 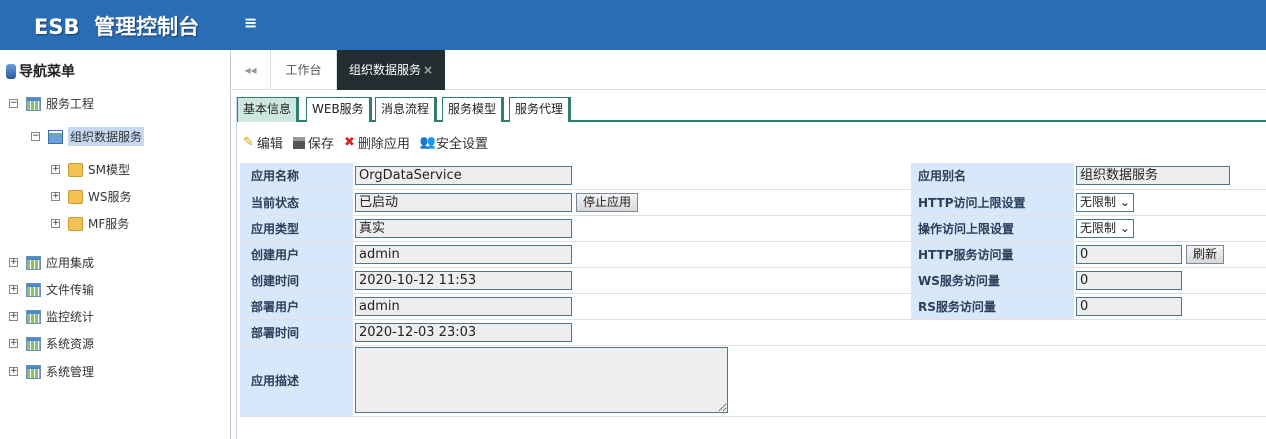 What do you see at coordinates (296, 202) in the screenshot?
I see `label: 当前状态` at bounding box center [296, 202].